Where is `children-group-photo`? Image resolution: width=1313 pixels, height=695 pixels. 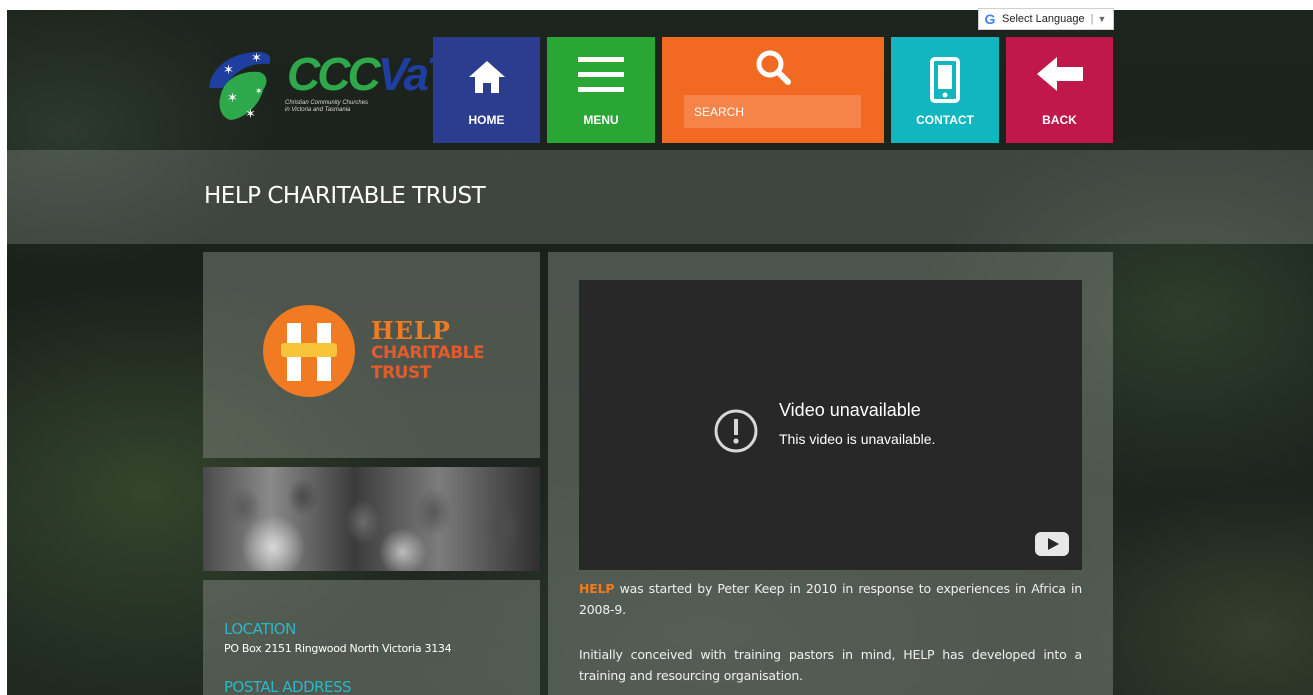 children-group-photo is located at coordinates (371, 519).